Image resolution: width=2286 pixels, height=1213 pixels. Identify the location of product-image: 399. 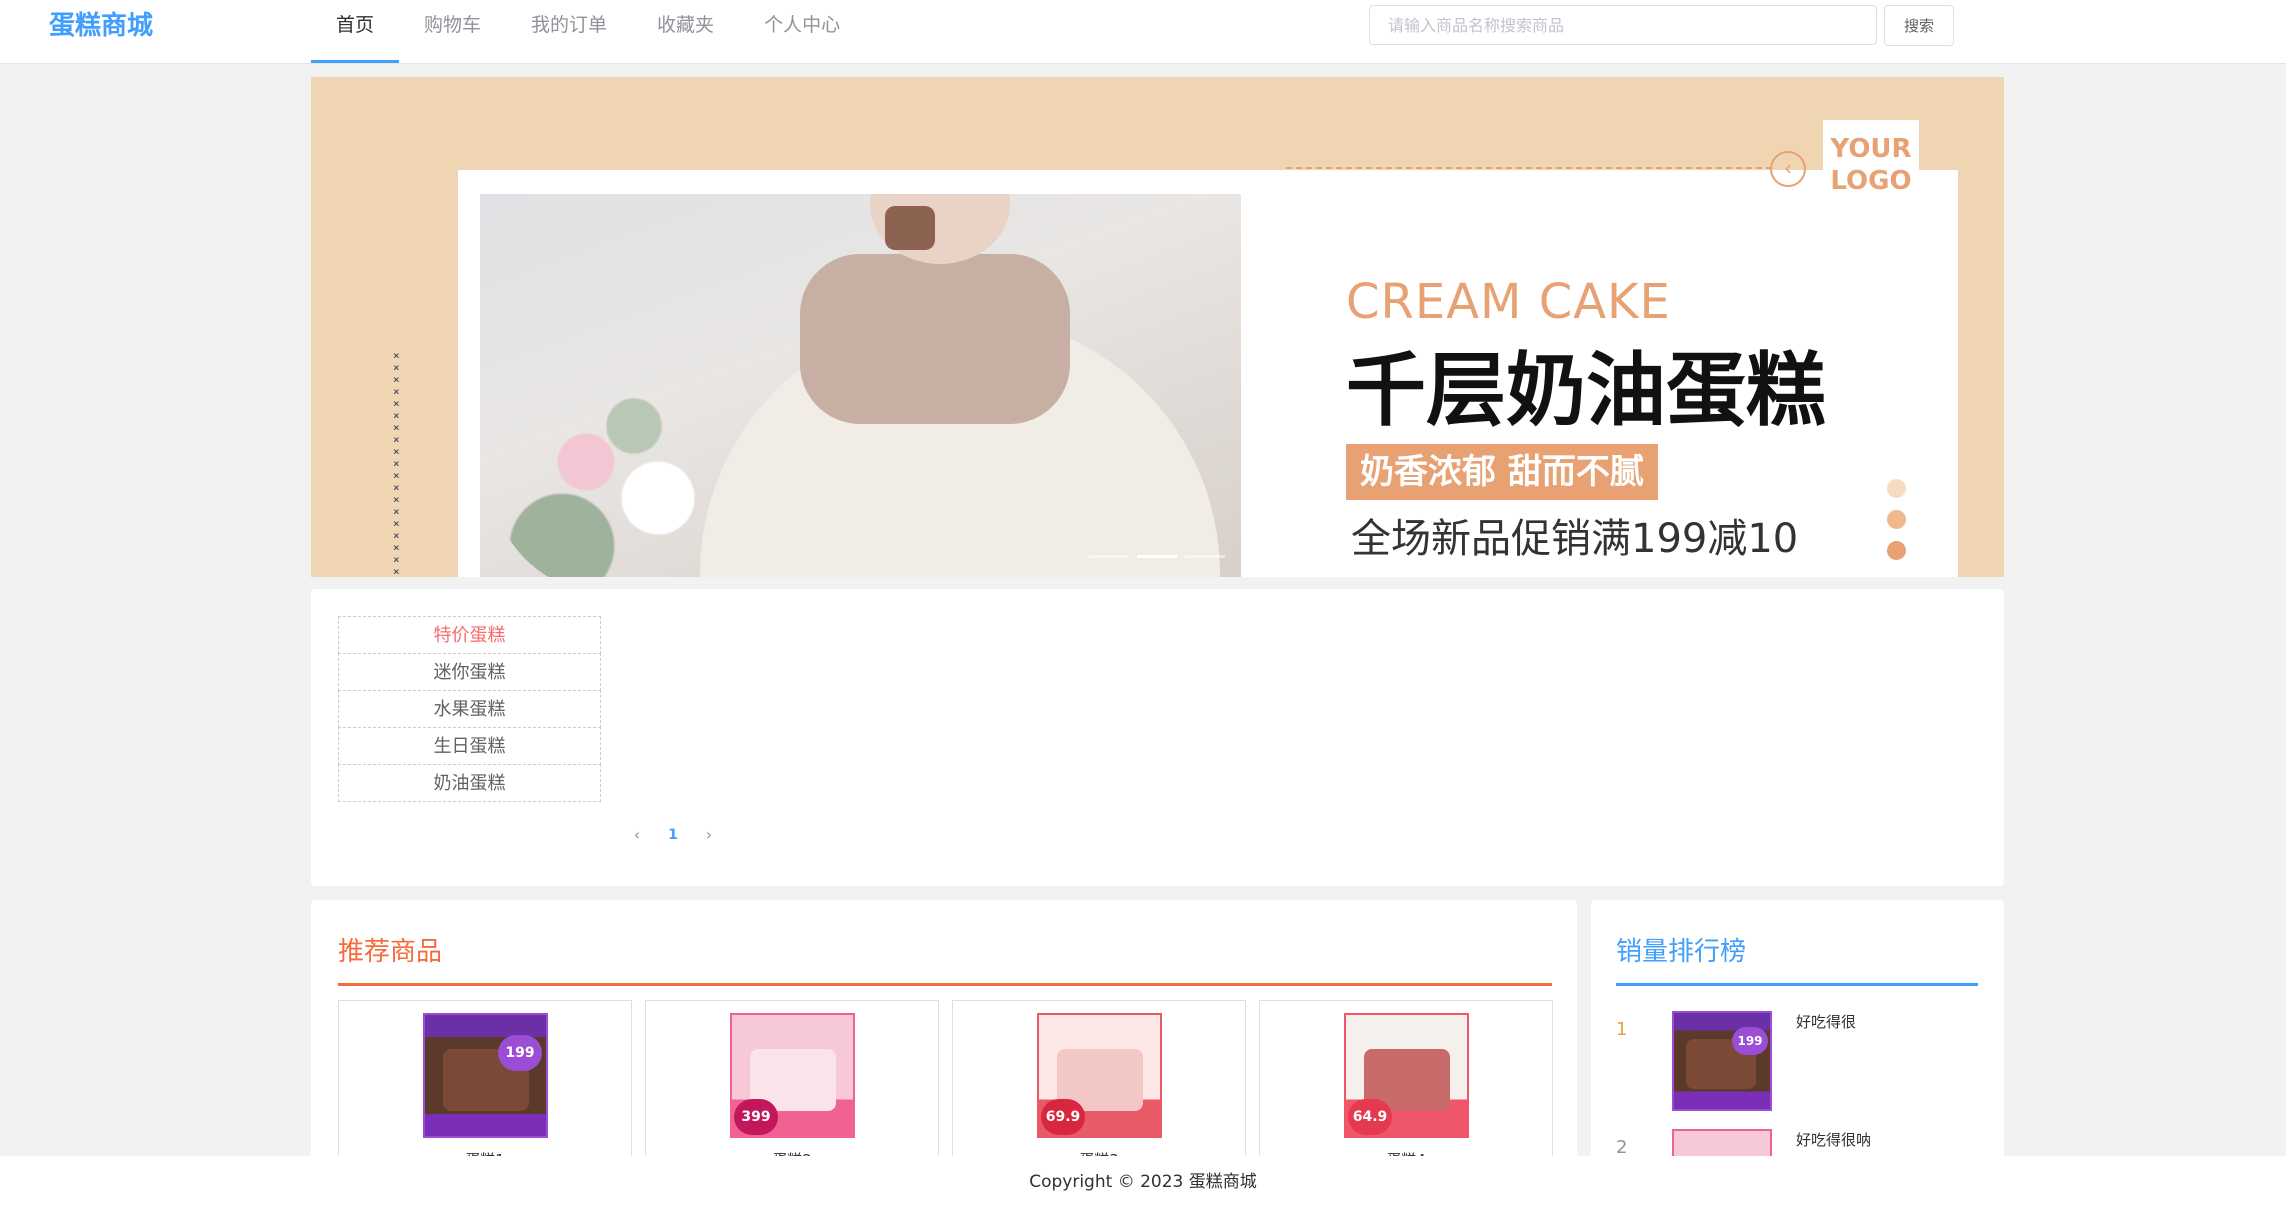
(792, 1075).